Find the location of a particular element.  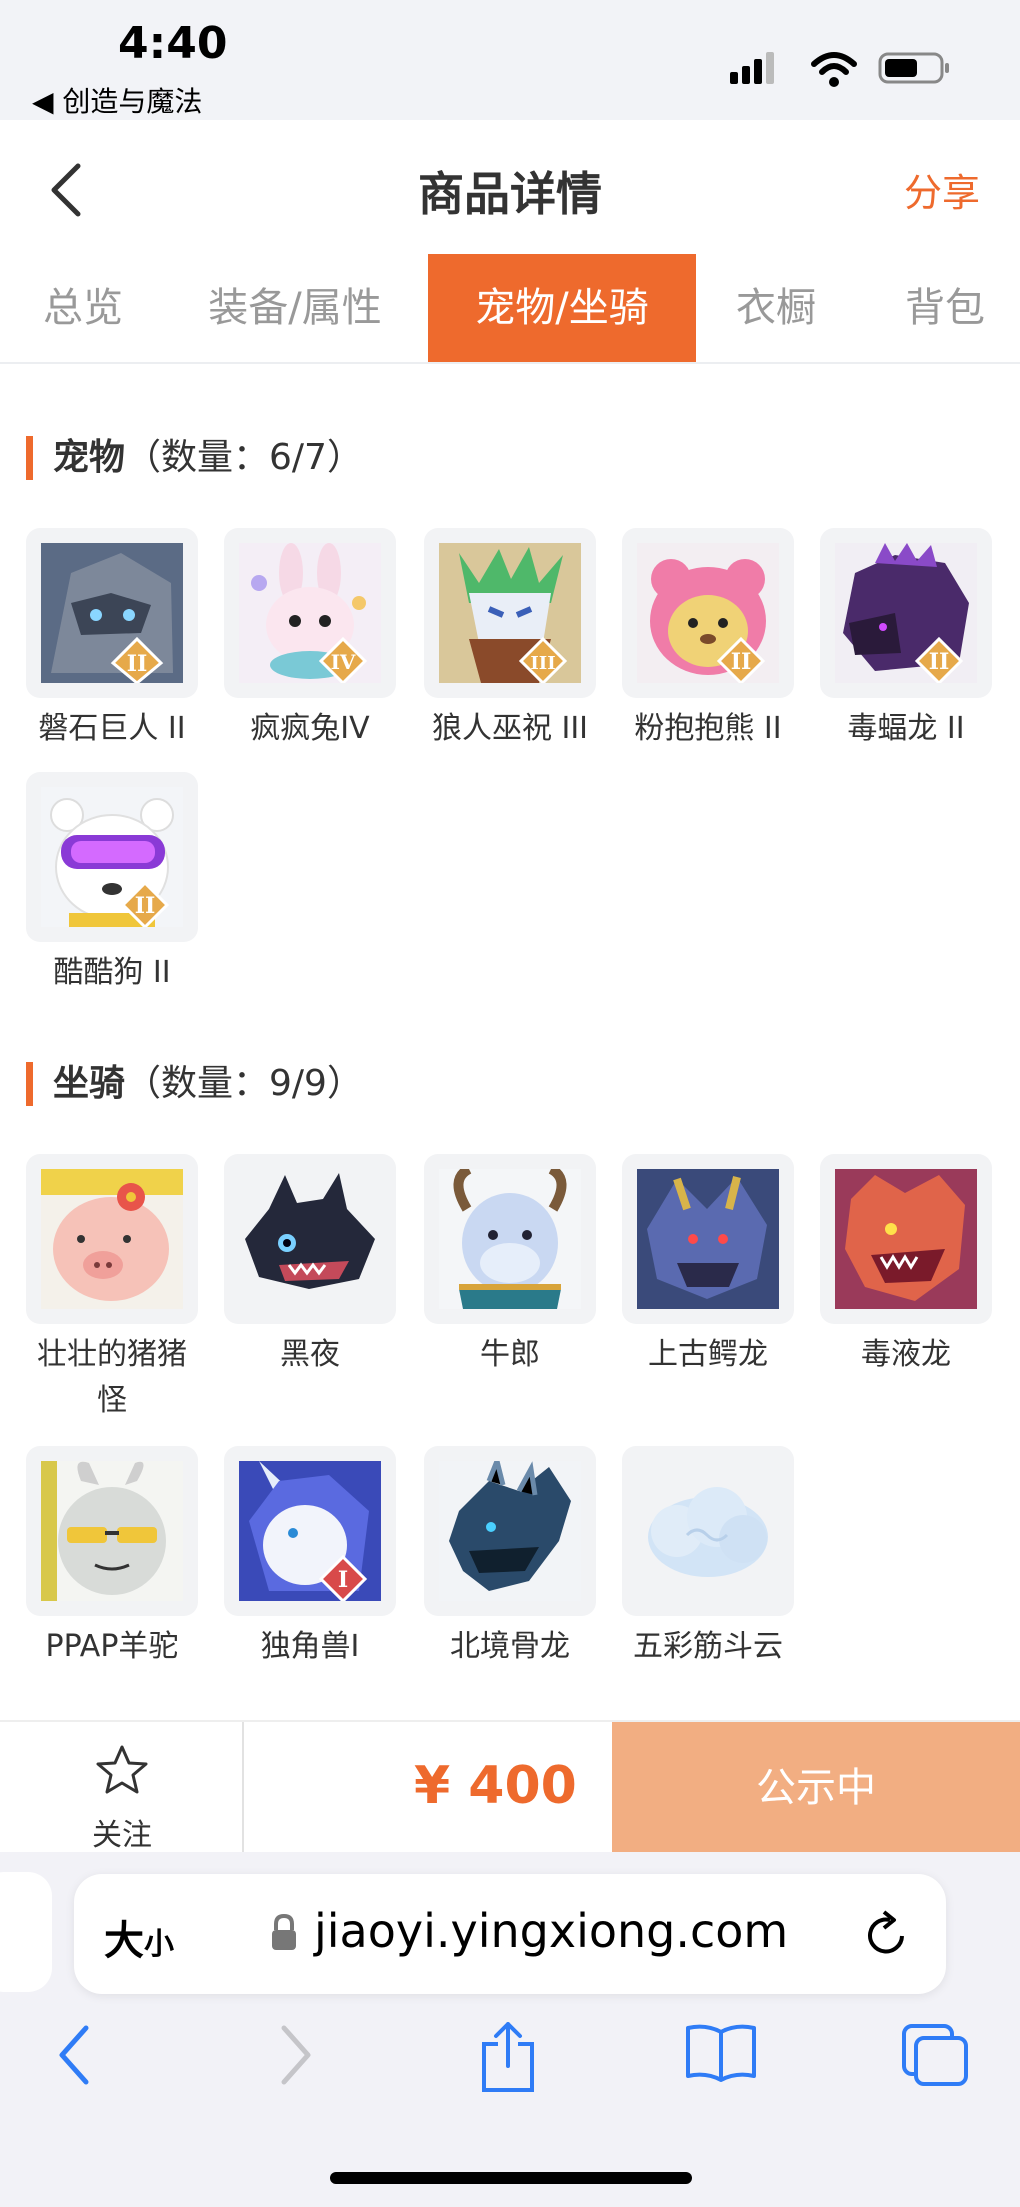

follow-button: 关注 is located at coordinates (122, 1788).